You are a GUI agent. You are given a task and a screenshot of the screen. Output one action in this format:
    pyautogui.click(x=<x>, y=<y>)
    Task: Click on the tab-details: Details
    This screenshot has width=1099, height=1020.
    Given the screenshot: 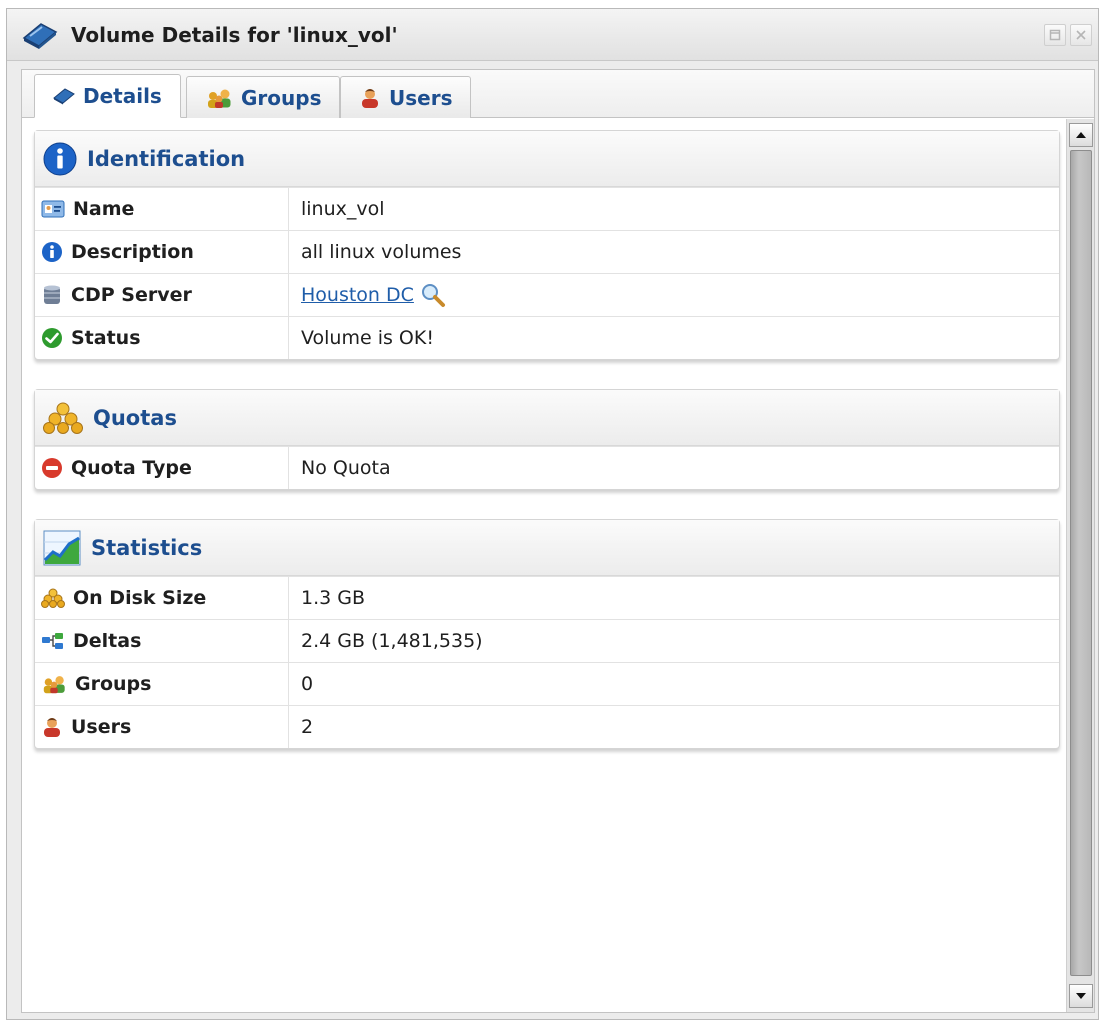 What is the action you would take?
    pyautogui.click(x=107, y=96)
    